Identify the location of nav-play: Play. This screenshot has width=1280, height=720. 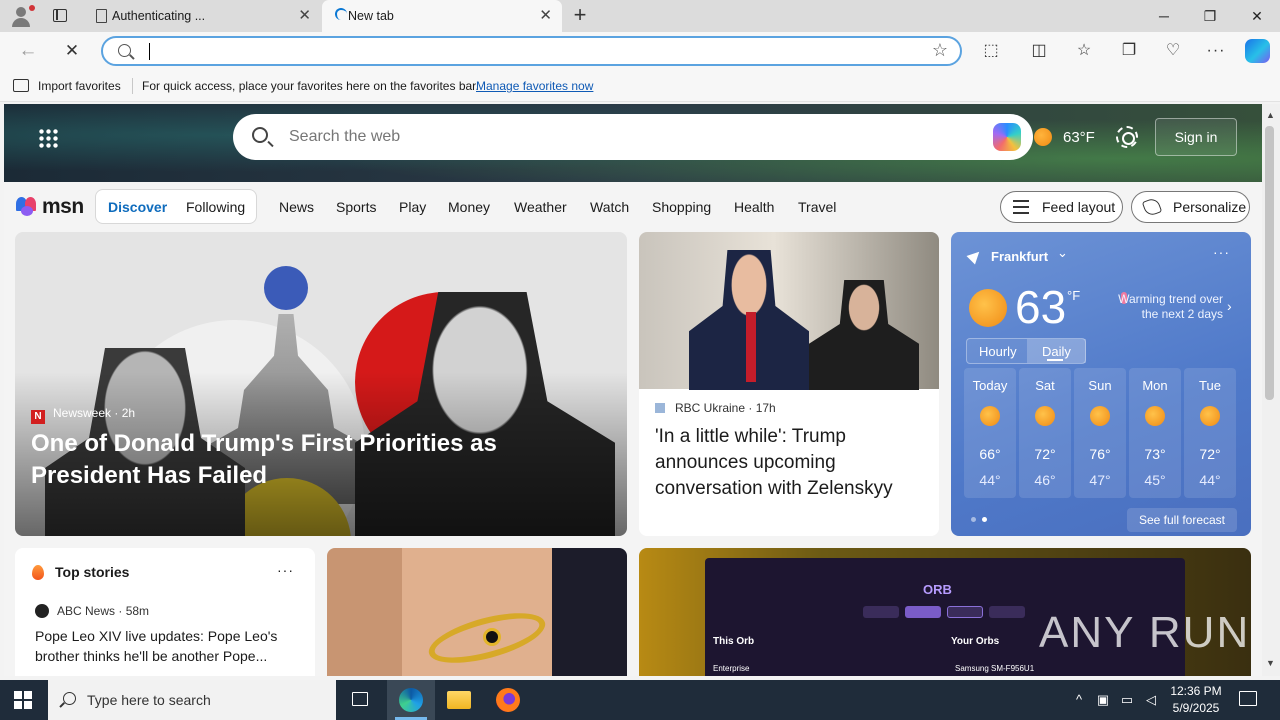
(412, 207).